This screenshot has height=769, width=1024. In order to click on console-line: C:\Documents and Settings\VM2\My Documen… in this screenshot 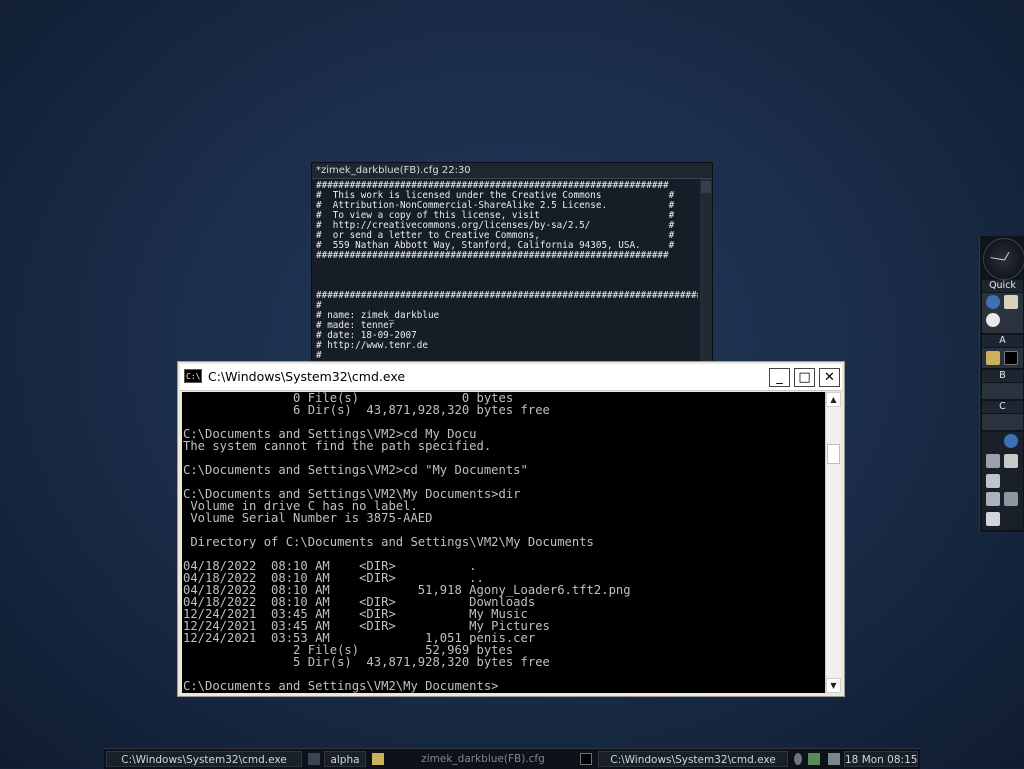, I will do `click(341, 686)`.